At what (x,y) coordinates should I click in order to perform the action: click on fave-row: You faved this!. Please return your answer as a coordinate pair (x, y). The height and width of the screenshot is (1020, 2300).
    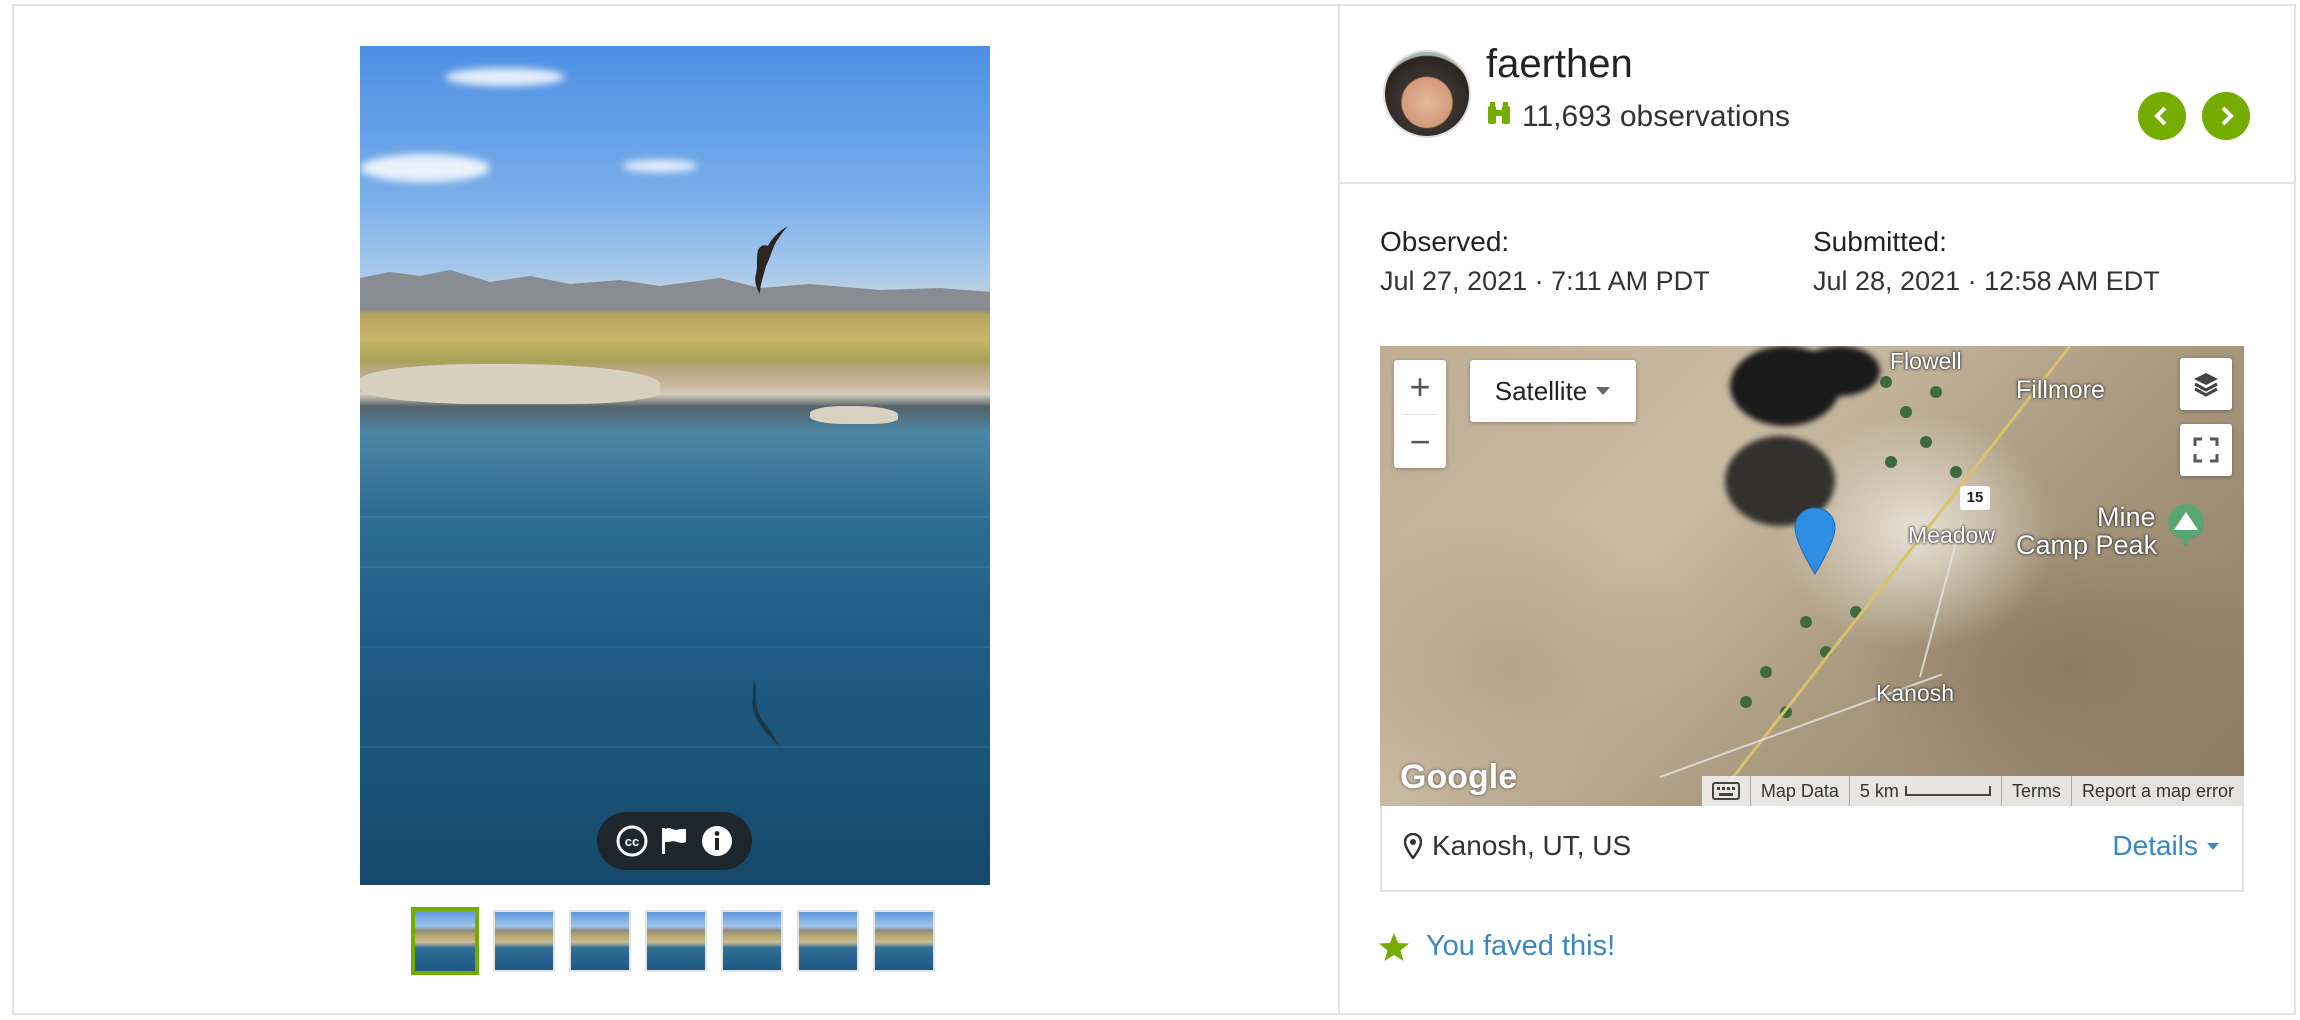
    Looking at the image, I should click on (1496, 946).